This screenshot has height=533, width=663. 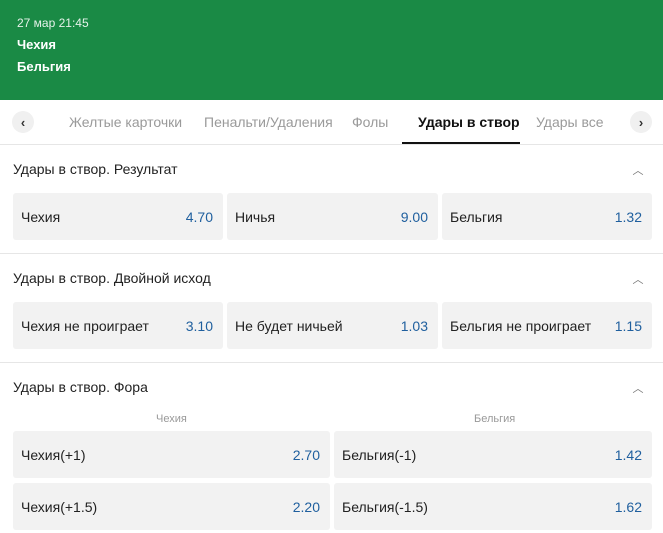 What do you see at coordinates (306, 506) in the screenshot?
I see `option-odd: 2.20` at bounding box center [306, 506].